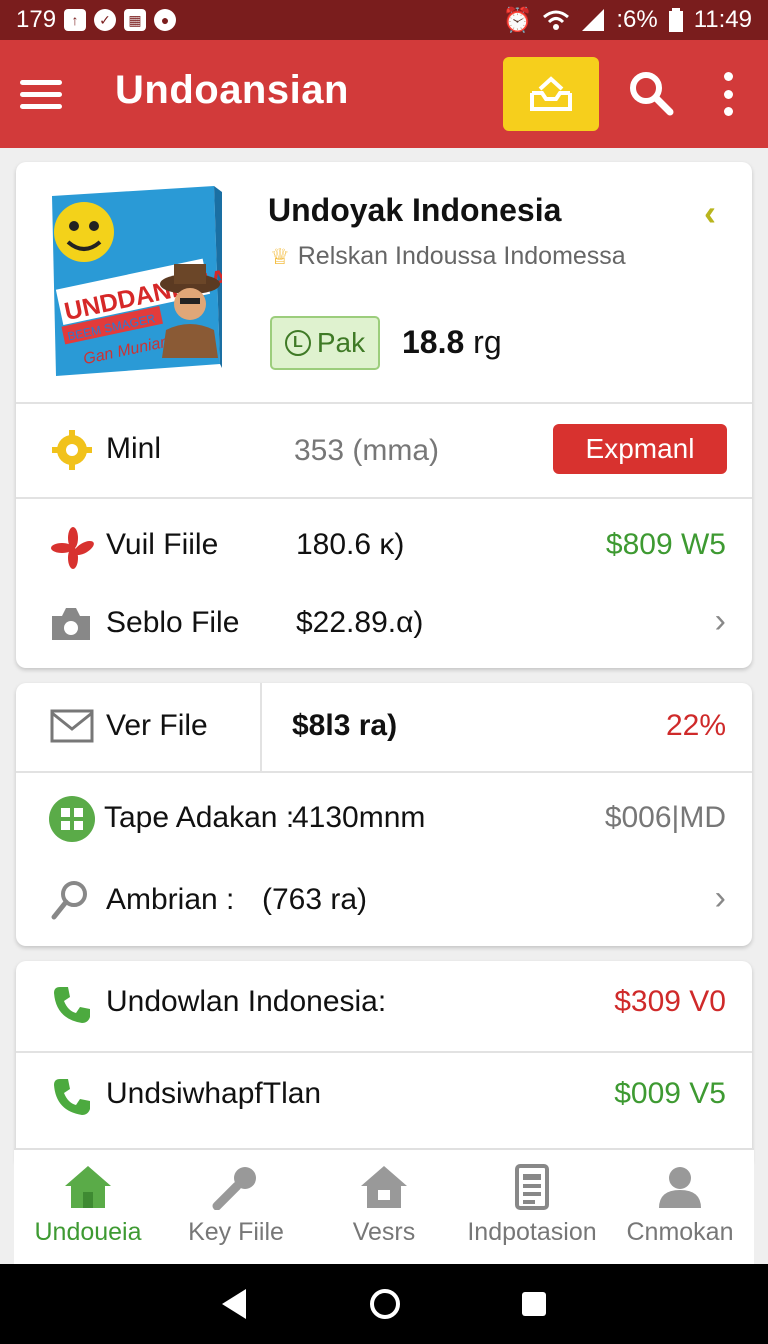 The height and width of the screenshot is (1344, 768). What do you see at coordinates (261, 727) in the screenshot?
I see `vertical-divider` at bounding box center [261, 727].